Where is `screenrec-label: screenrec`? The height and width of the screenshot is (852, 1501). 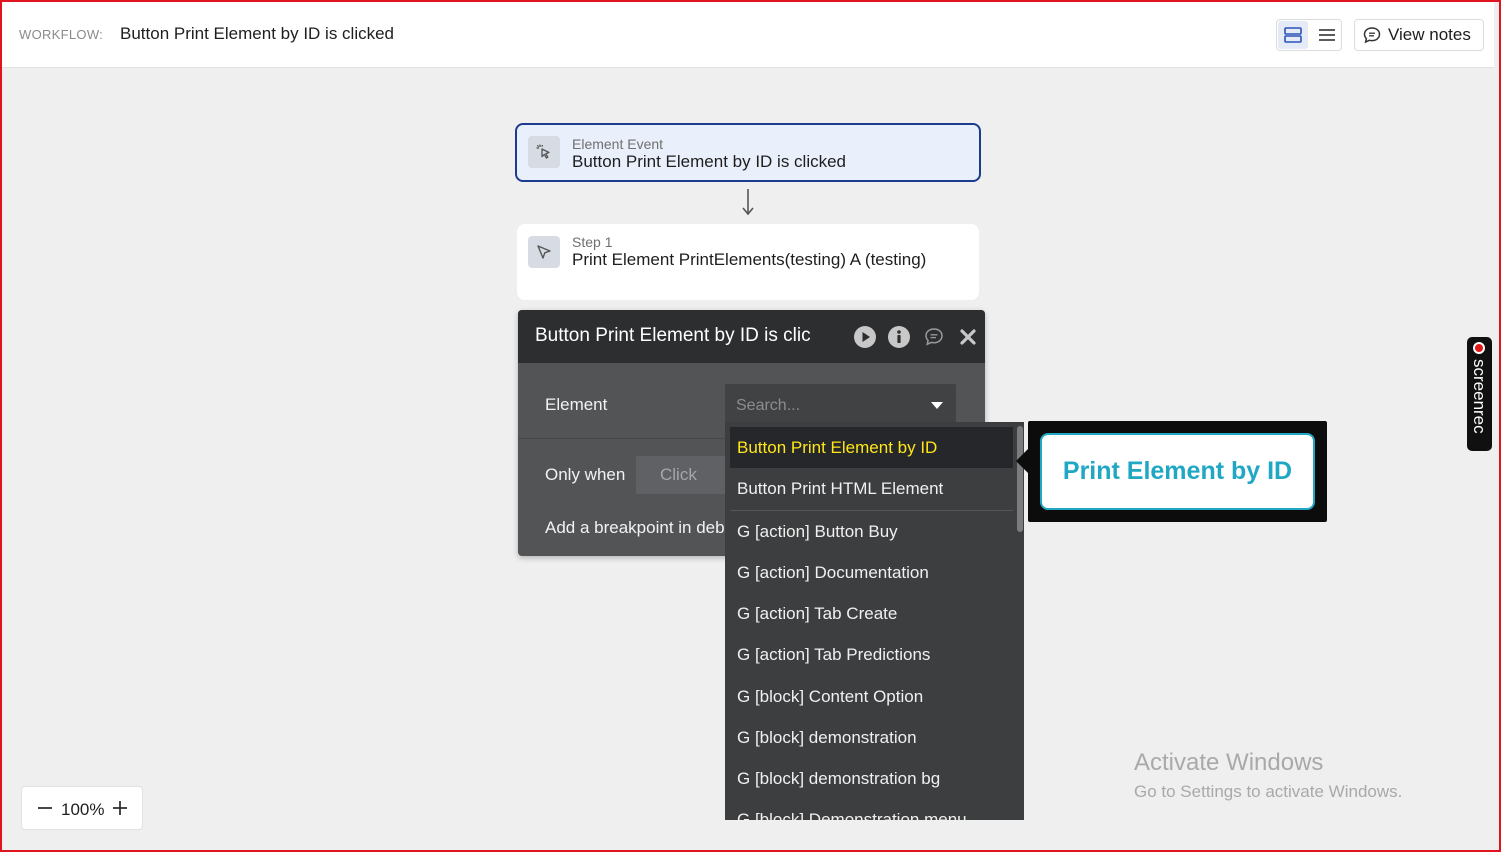 screenrec-label: screenrec is located at coordinates (1479, 396).